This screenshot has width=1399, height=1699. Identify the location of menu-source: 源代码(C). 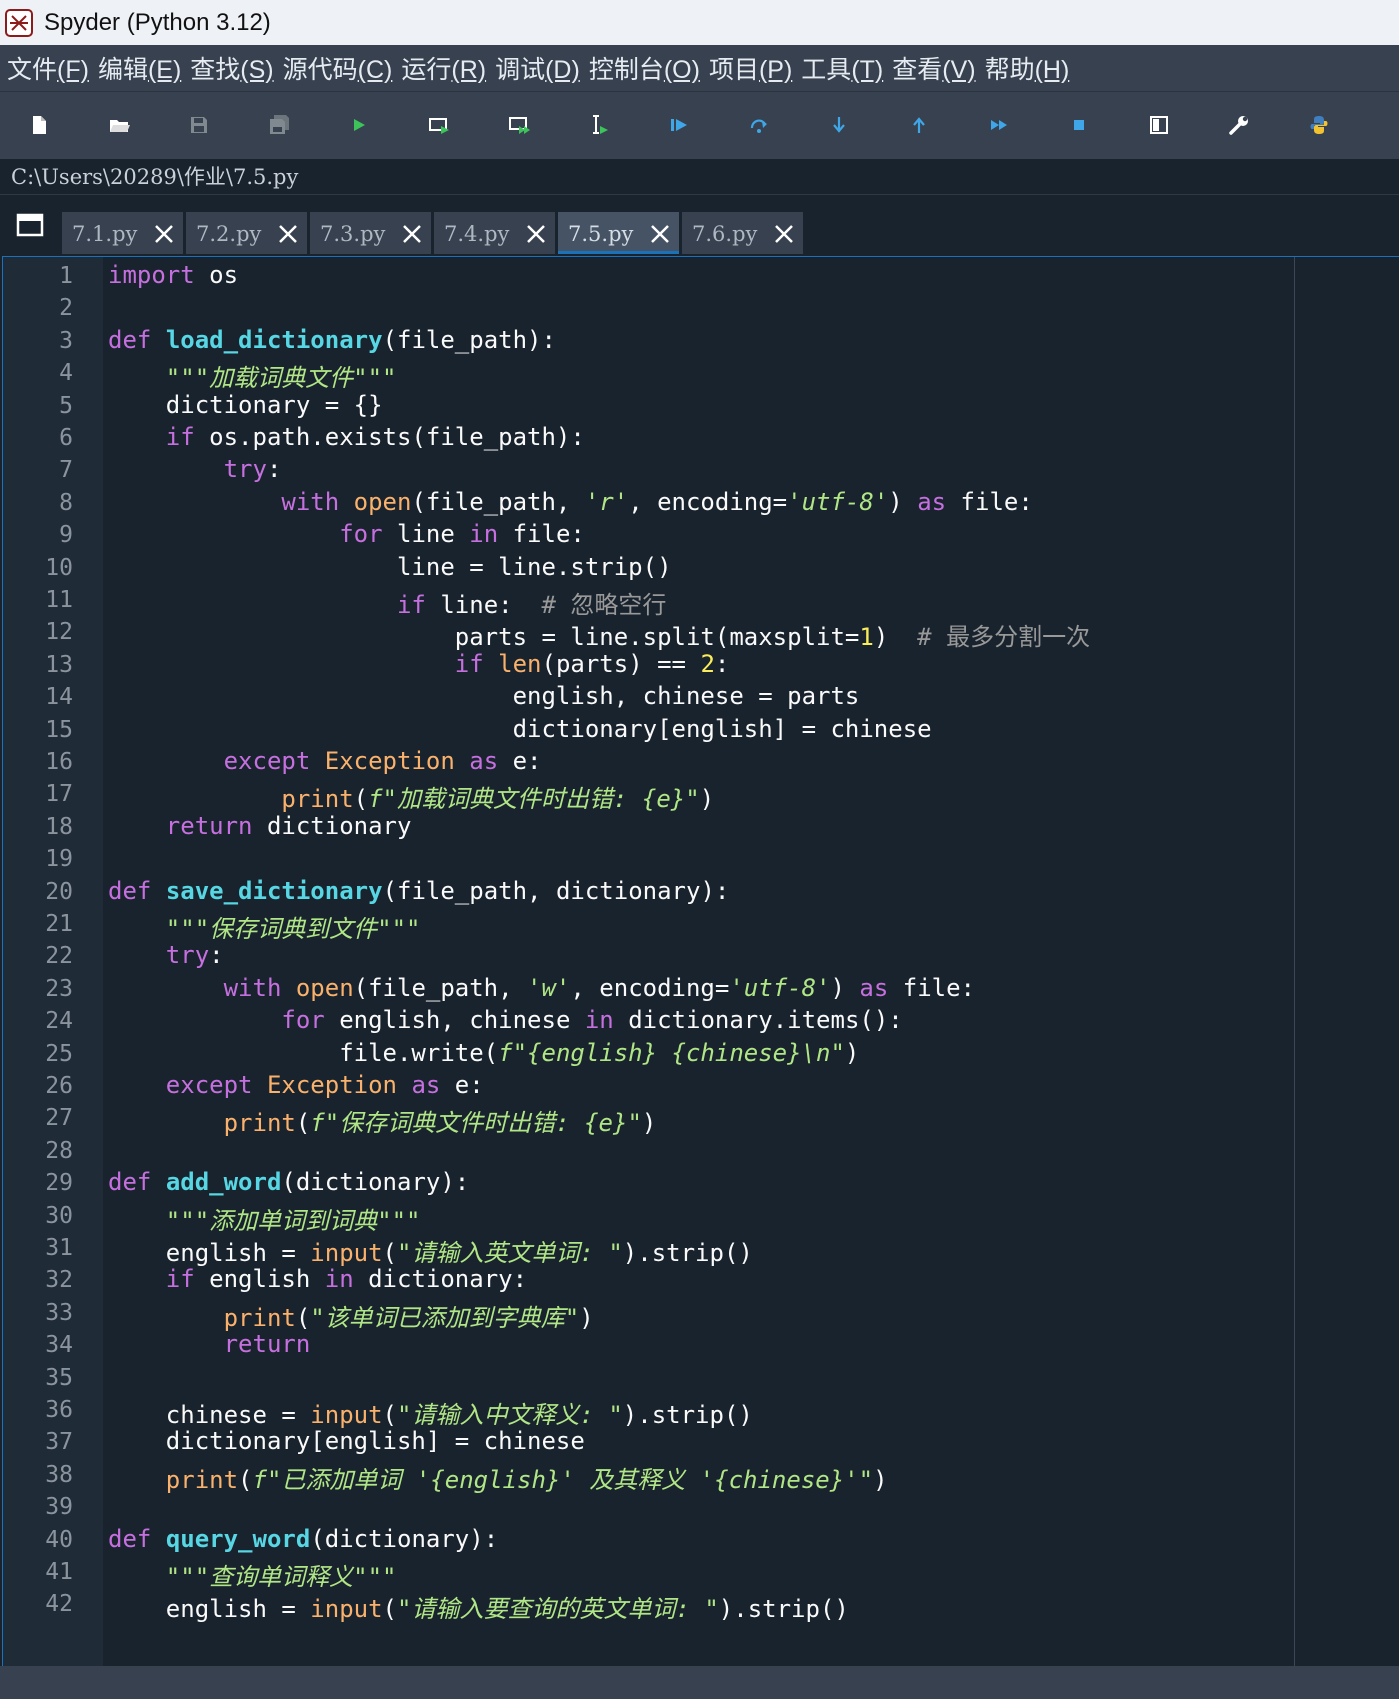
(338, 68).